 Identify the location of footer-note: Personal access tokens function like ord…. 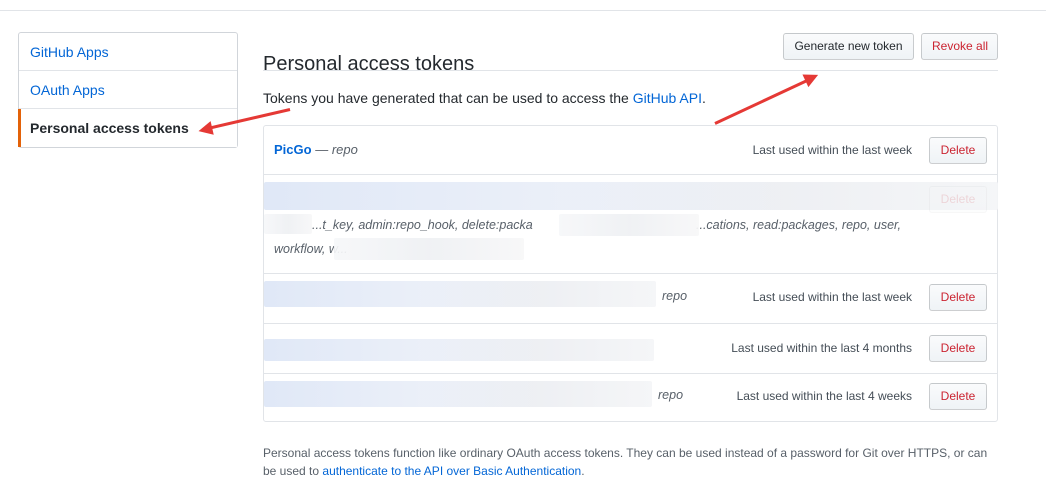
(630, 462).